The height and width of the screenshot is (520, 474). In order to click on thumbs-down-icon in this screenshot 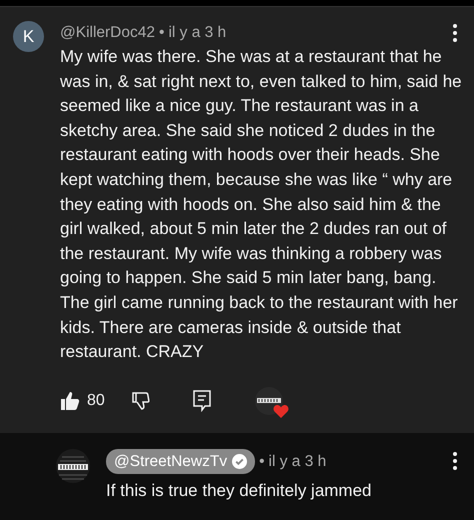, I will do `click(140, 400)`.